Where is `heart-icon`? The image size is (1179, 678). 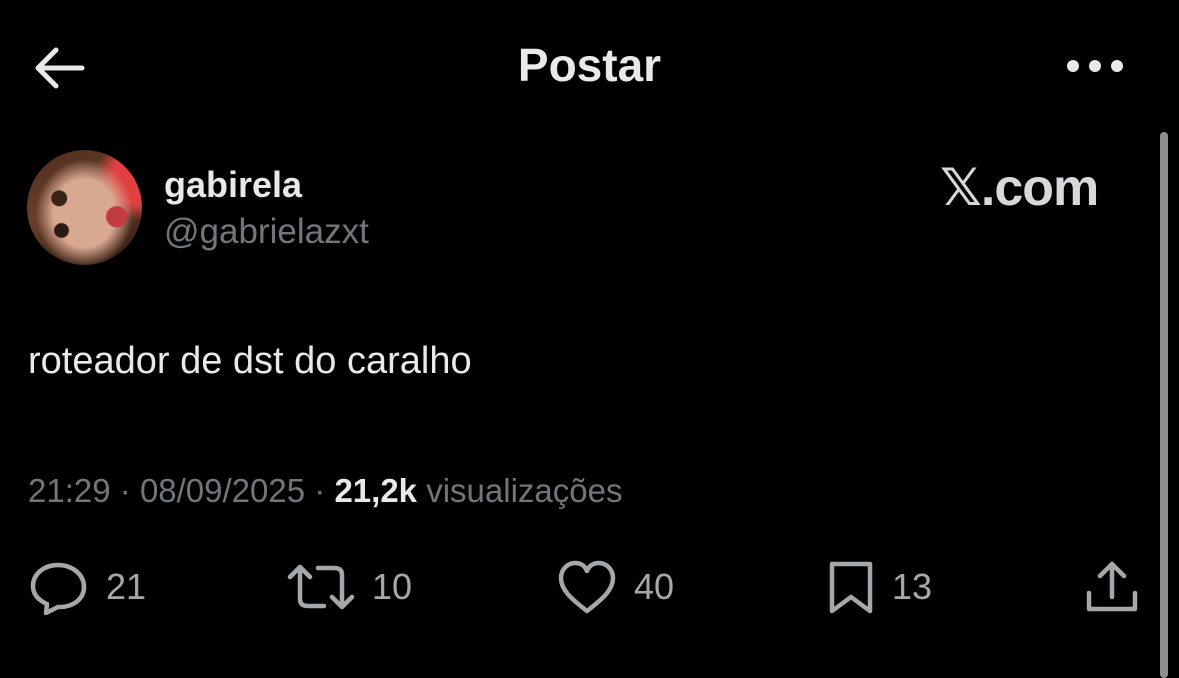 heart-icon is located at coordinates (587, 587).